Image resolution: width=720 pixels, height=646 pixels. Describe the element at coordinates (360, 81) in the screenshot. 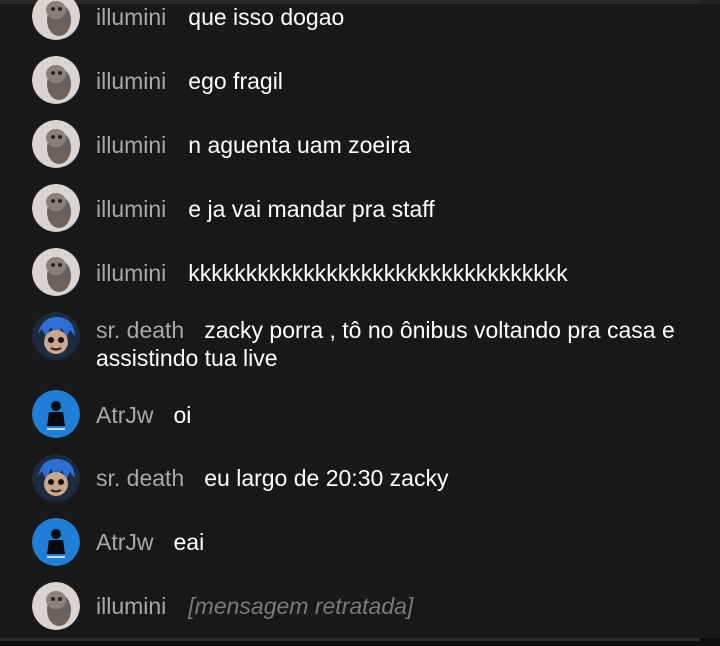

I see `chat-message: illumini ego fragil` at that location.